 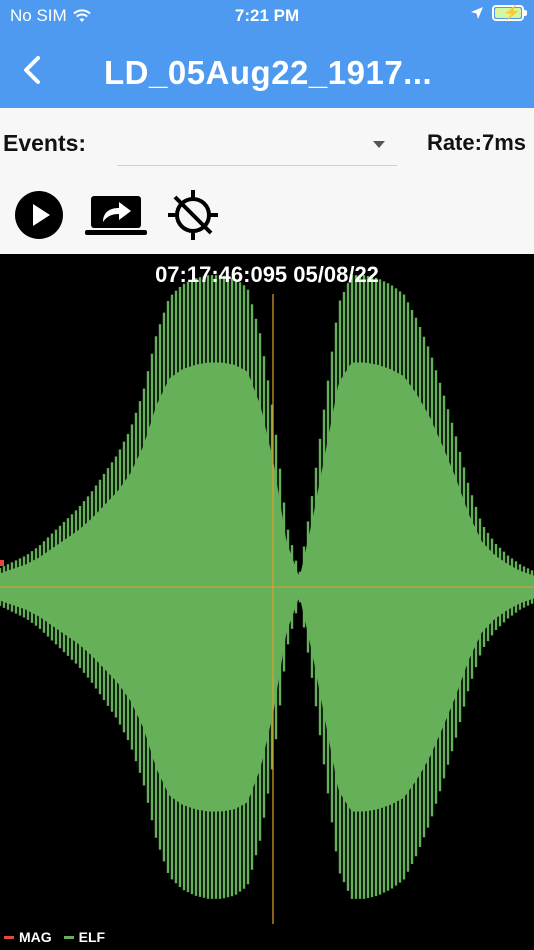 I want to click on status-time: 7:21 PM, so click(x=267, y=15).